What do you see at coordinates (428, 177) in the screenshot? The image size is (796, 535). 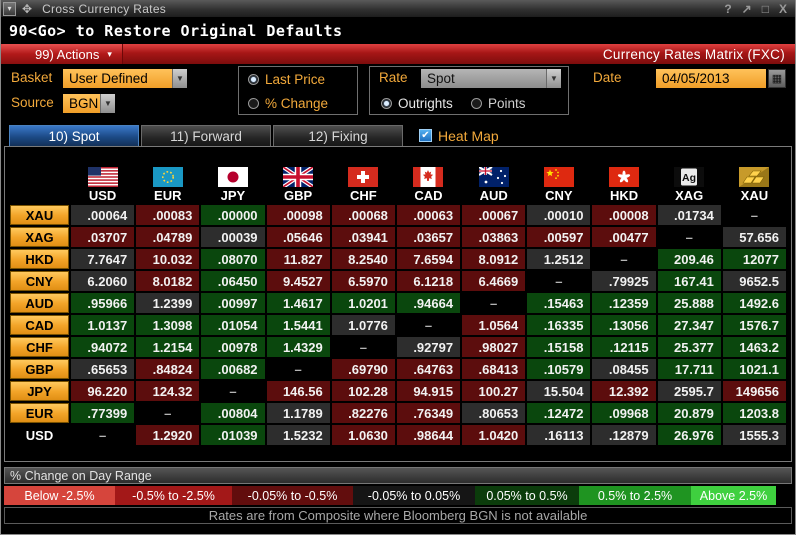 I see `column-header-cad: CAD` at bounding box center [428, 177].